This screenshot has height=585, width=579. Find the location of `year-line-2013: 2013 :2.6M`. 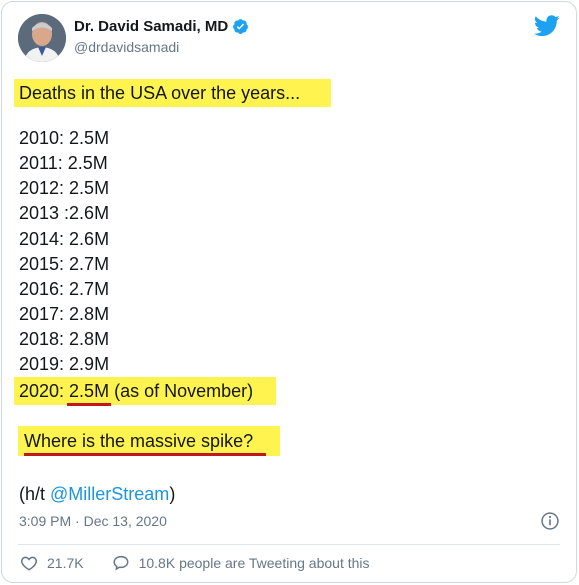

year-line-2013: 2013 :2.6M is located at coordinates (64, 213).